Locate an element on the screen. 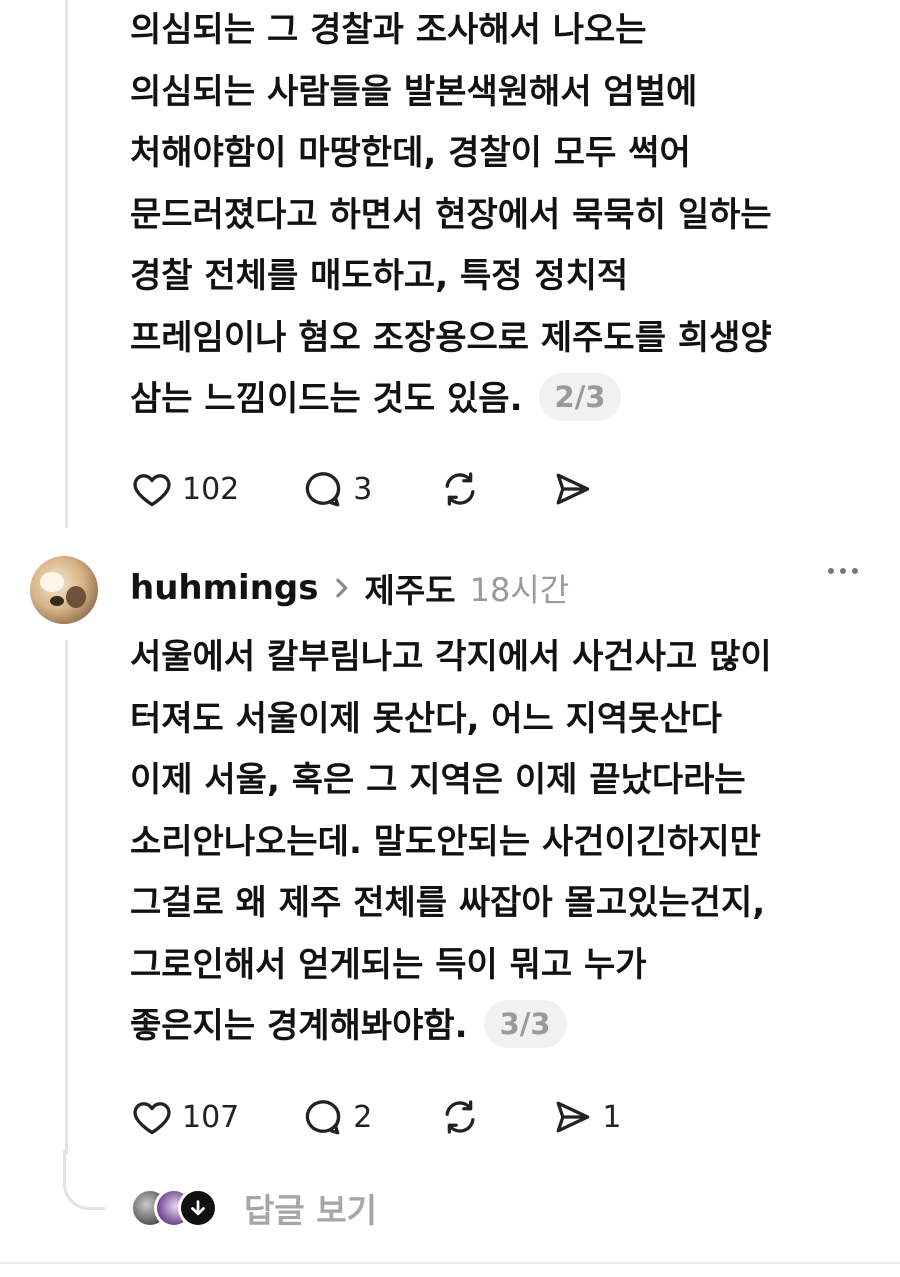 The height and width of the screenshot is (1277, 900). view-replies-label: 답글 보기 is located at coordinates (310, 1210).